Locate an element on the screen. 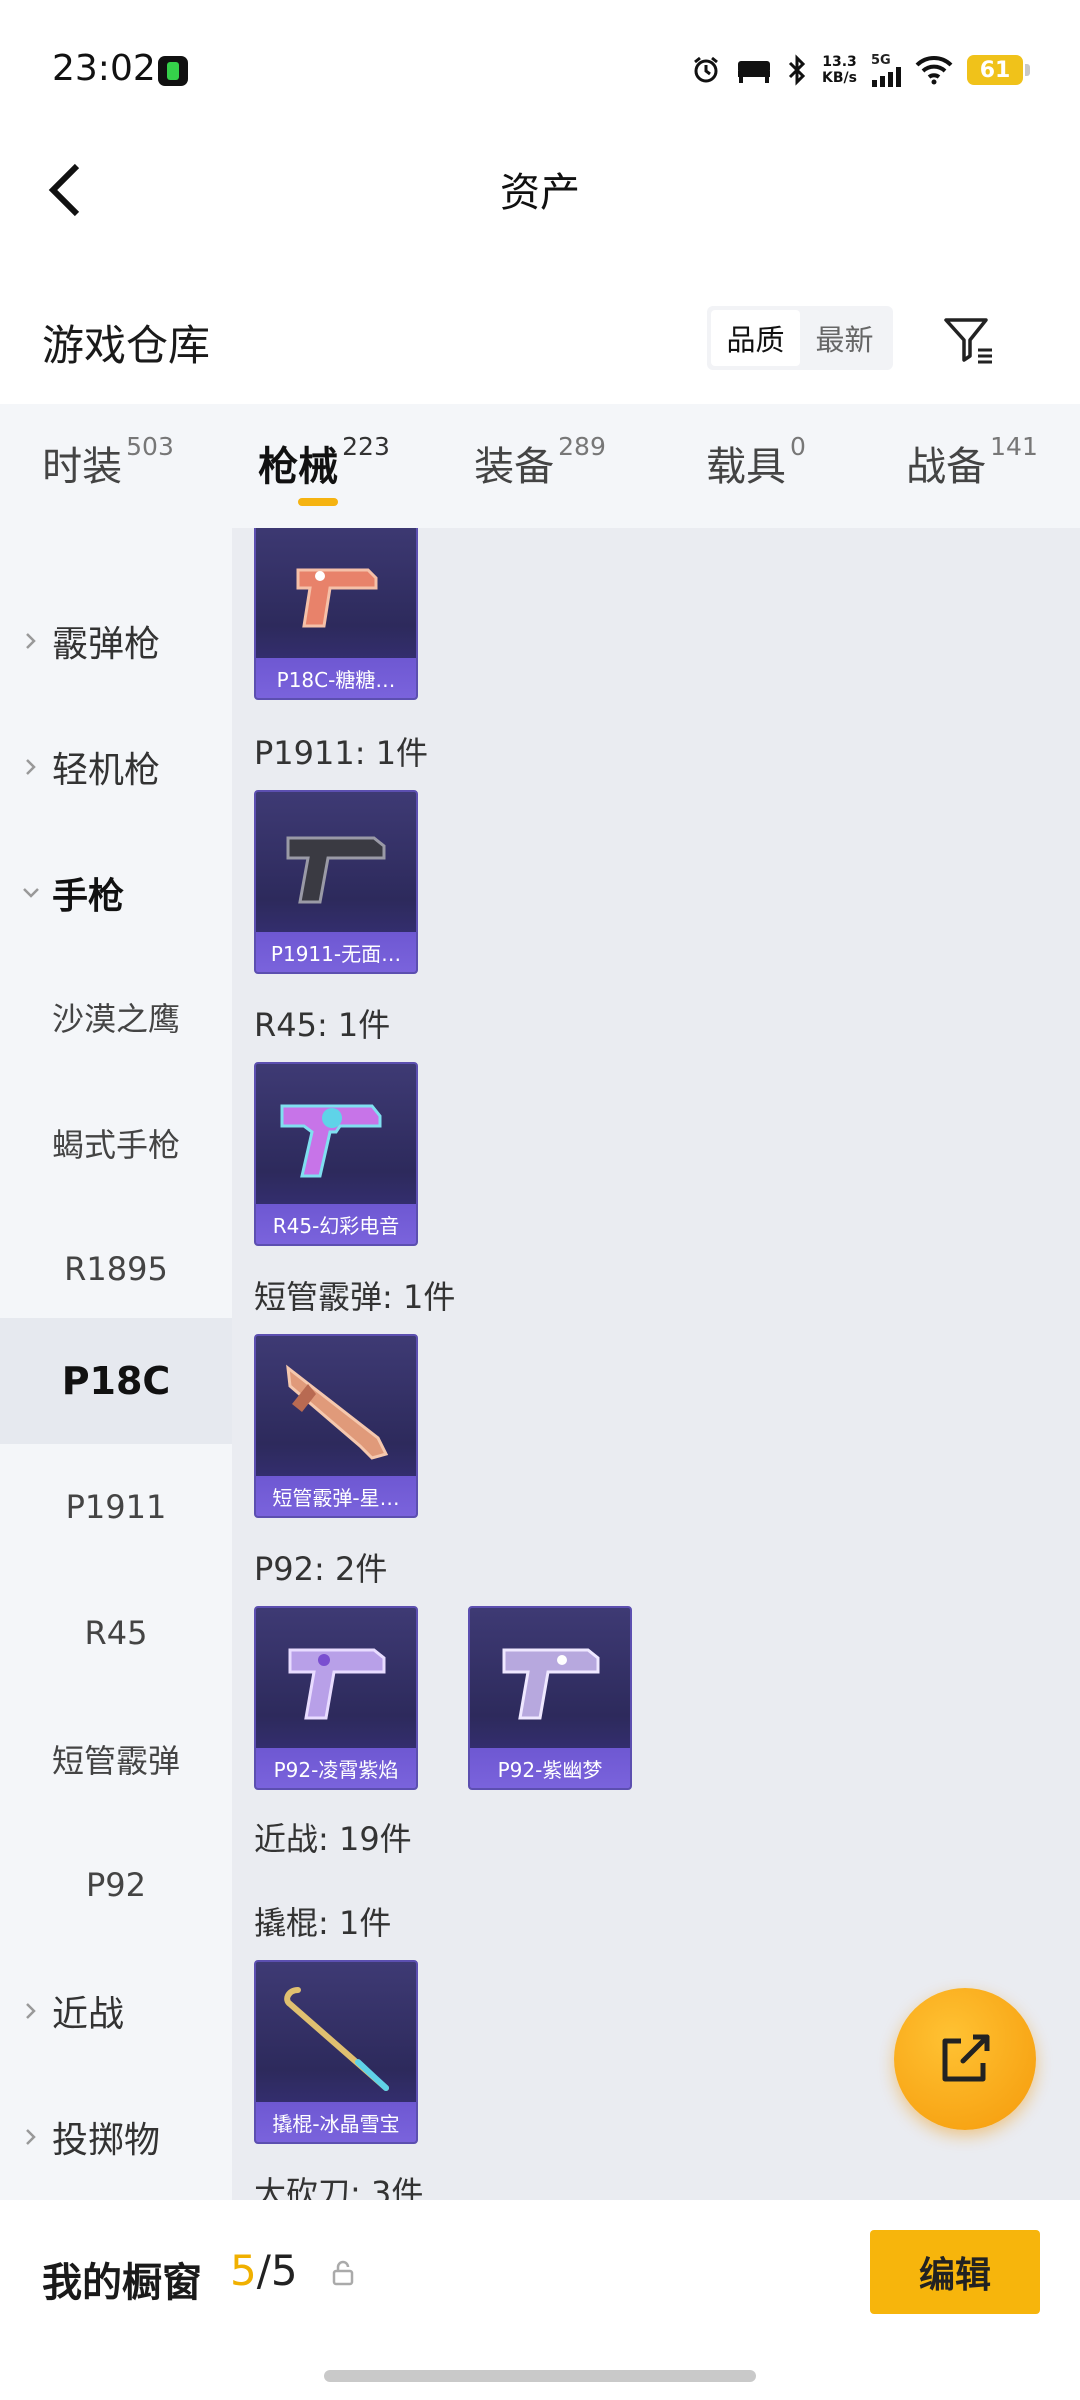 This screenshot has height=2400, width=1080. share-external-icon is located at coordinates (966, 2058).